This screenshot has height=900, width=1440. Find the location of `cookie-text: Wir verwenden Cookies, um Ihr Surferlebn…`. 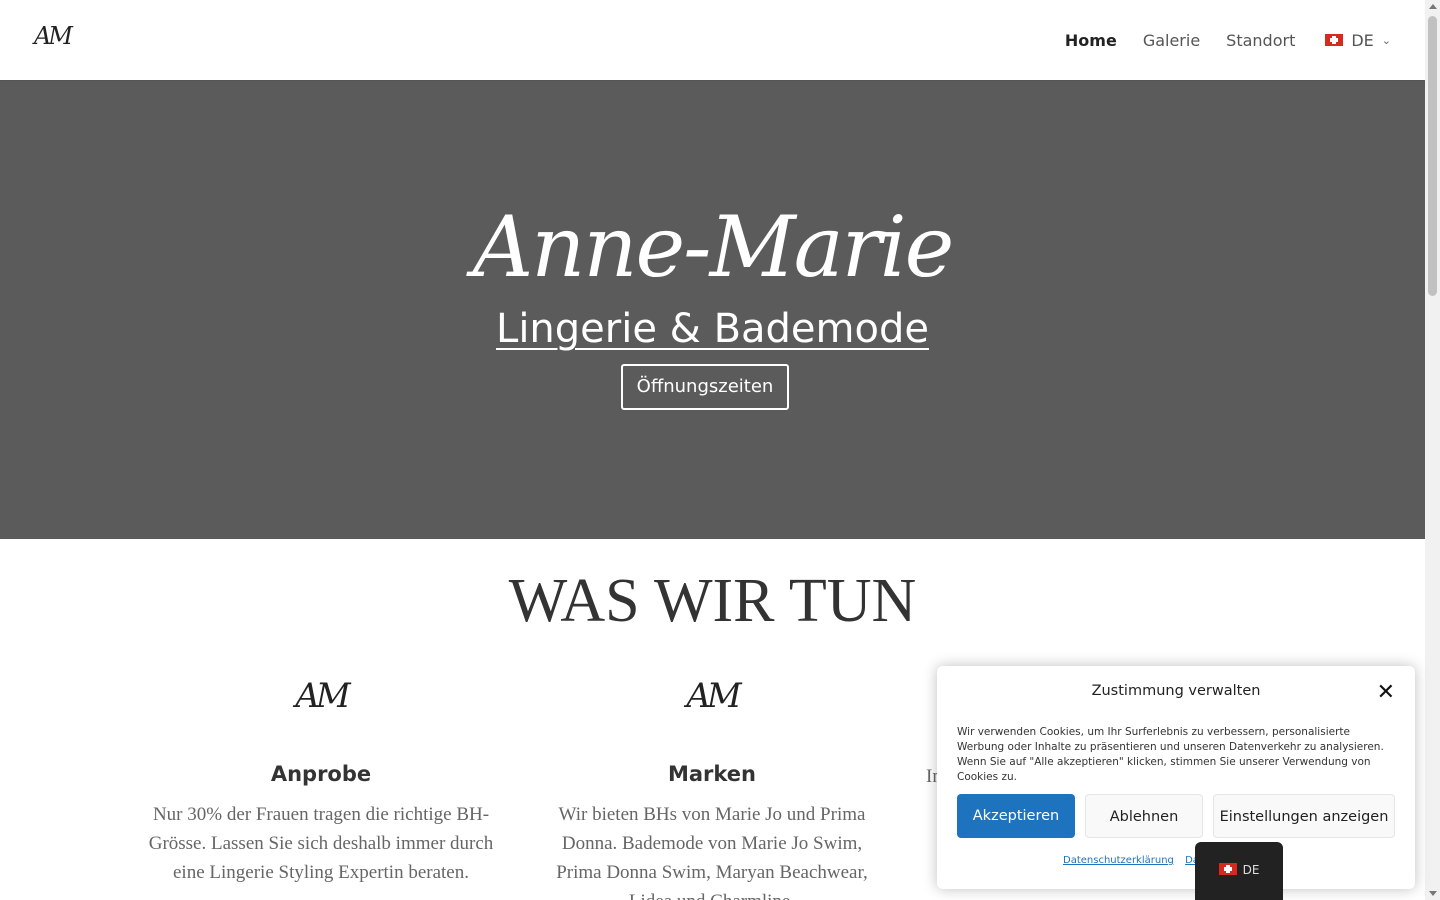

cookie-text: Wir verwenden Cookies, um Ihr Surferlebn… is located at coordinates (1170, 754).